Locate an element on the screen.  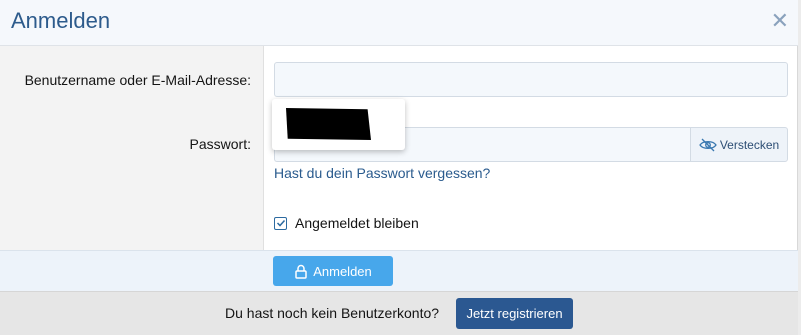
password-toggle-label: Verstecken is located at coordinates (749, 144).